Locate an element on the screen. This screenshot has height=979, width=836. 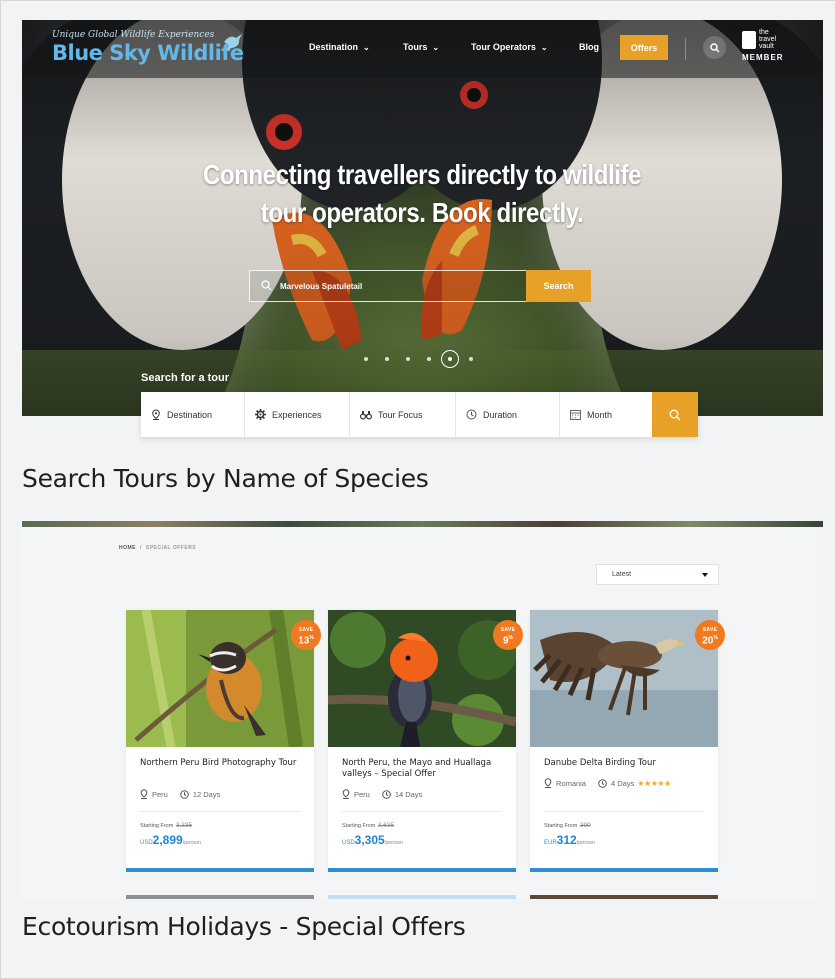
breadcrumb-current: SPECIAL OFFERS is located at coordinates (171, 548).